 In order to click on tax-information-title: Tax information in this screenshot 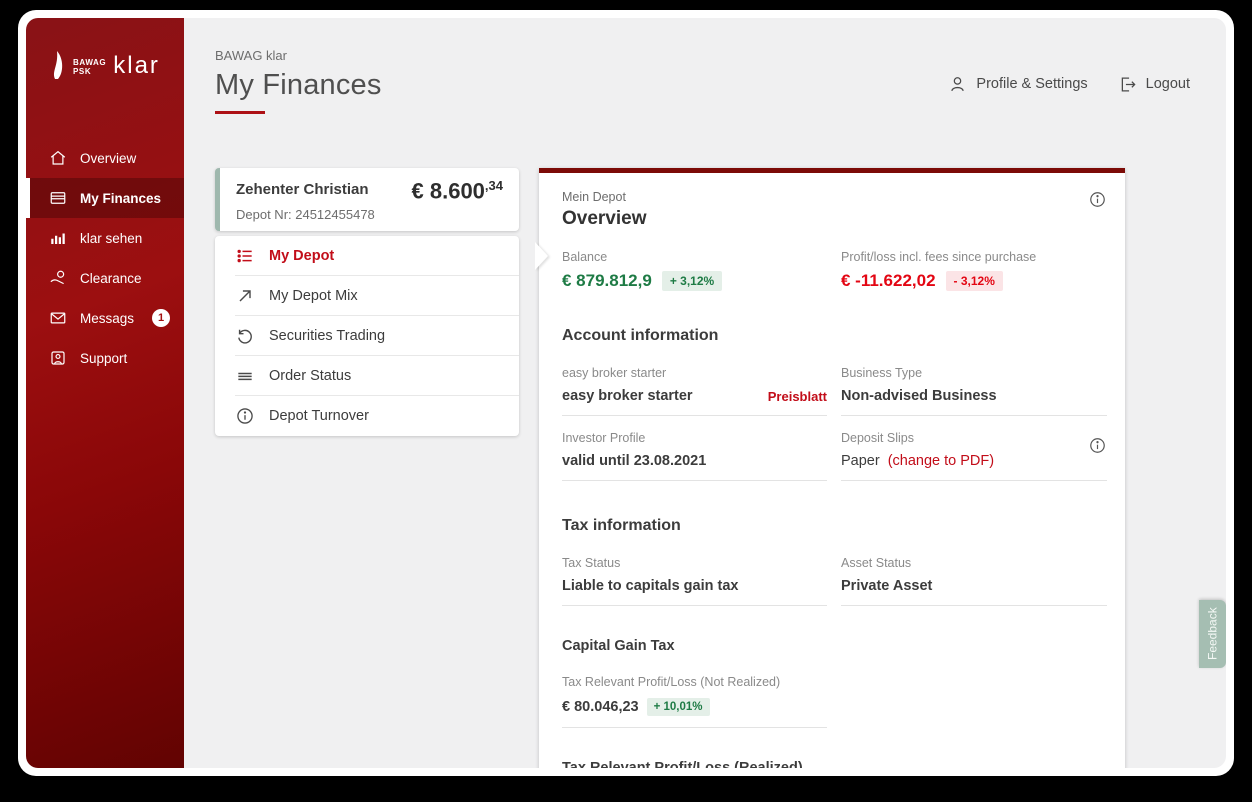, I will do `click(621, 526)`.